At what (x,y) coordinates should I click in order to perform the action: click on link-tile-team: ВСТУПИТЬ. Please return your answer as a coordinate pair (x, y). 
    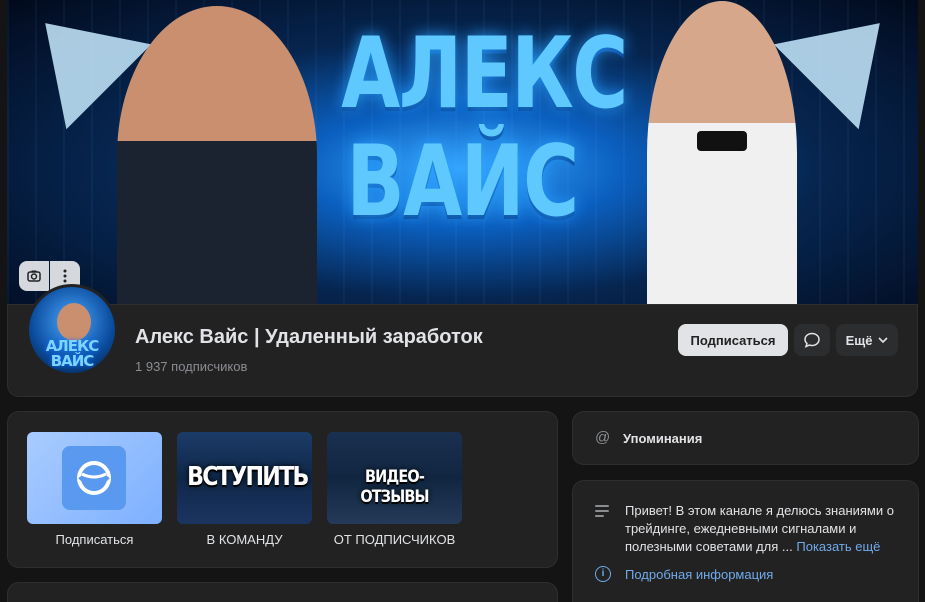
    Looking at the image, I should click on (244, 478).